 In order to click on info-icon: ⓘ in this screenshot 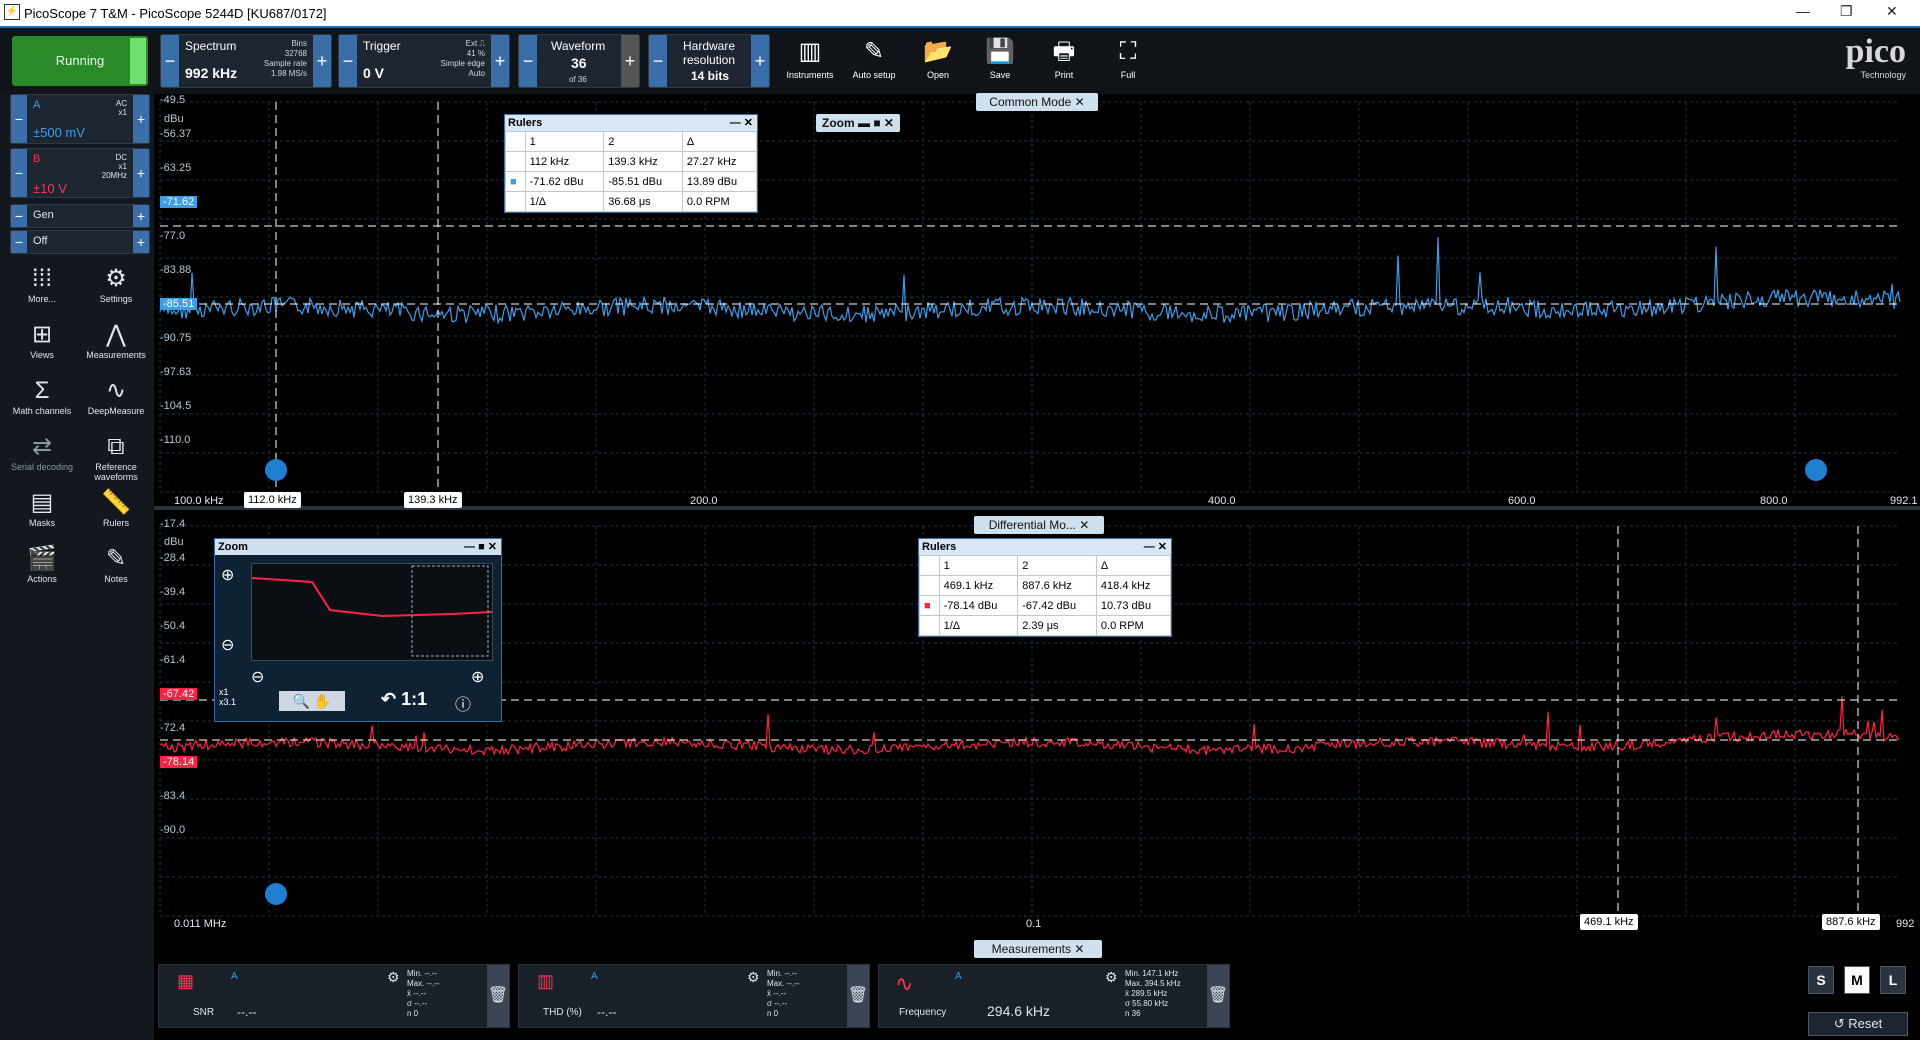, I will do `click(463, 703)`.